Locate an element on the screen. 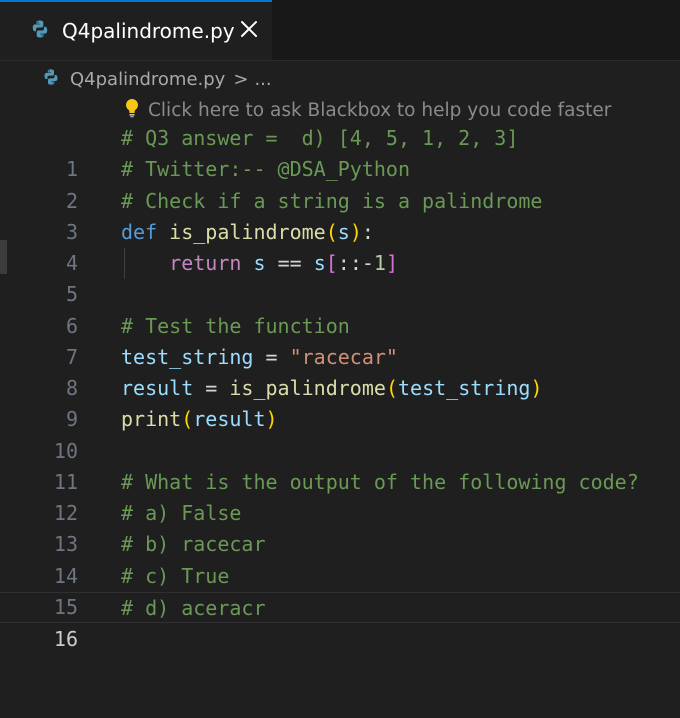 The width and height of the screenshot is (680, 718). keyword: return is located at coordinates (205, 263).